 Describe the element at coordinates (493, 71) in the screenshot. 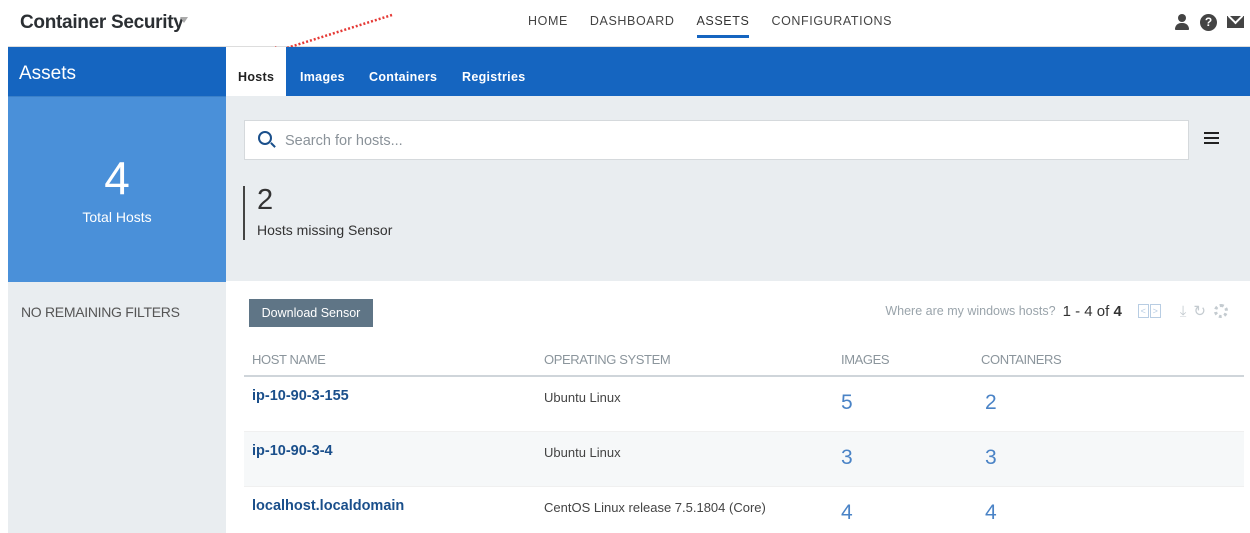

I see `tab-registries: Registries` at that location.